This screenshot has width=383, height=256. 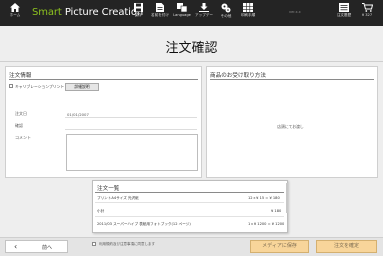 I want to click on order-date-label: 注文日, so click(x=21, y=113).